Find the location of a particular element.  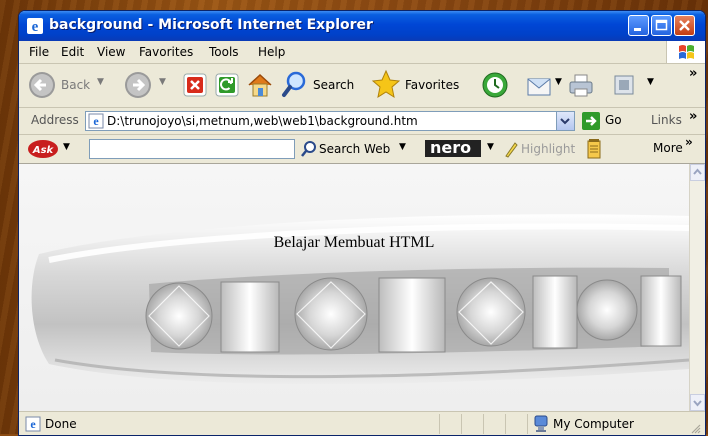

search-icon is located at coordinates (294, 84).